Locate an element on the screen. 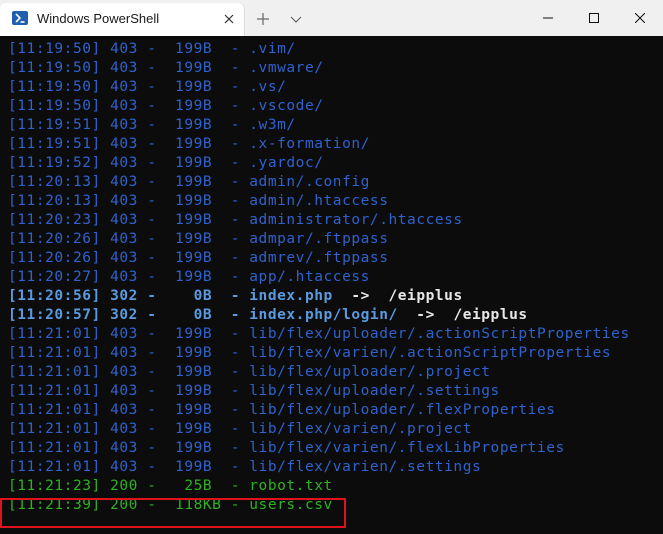 The width and height of the screenshot is (663, 534). plus-icon is located at coordinates (263, 19).